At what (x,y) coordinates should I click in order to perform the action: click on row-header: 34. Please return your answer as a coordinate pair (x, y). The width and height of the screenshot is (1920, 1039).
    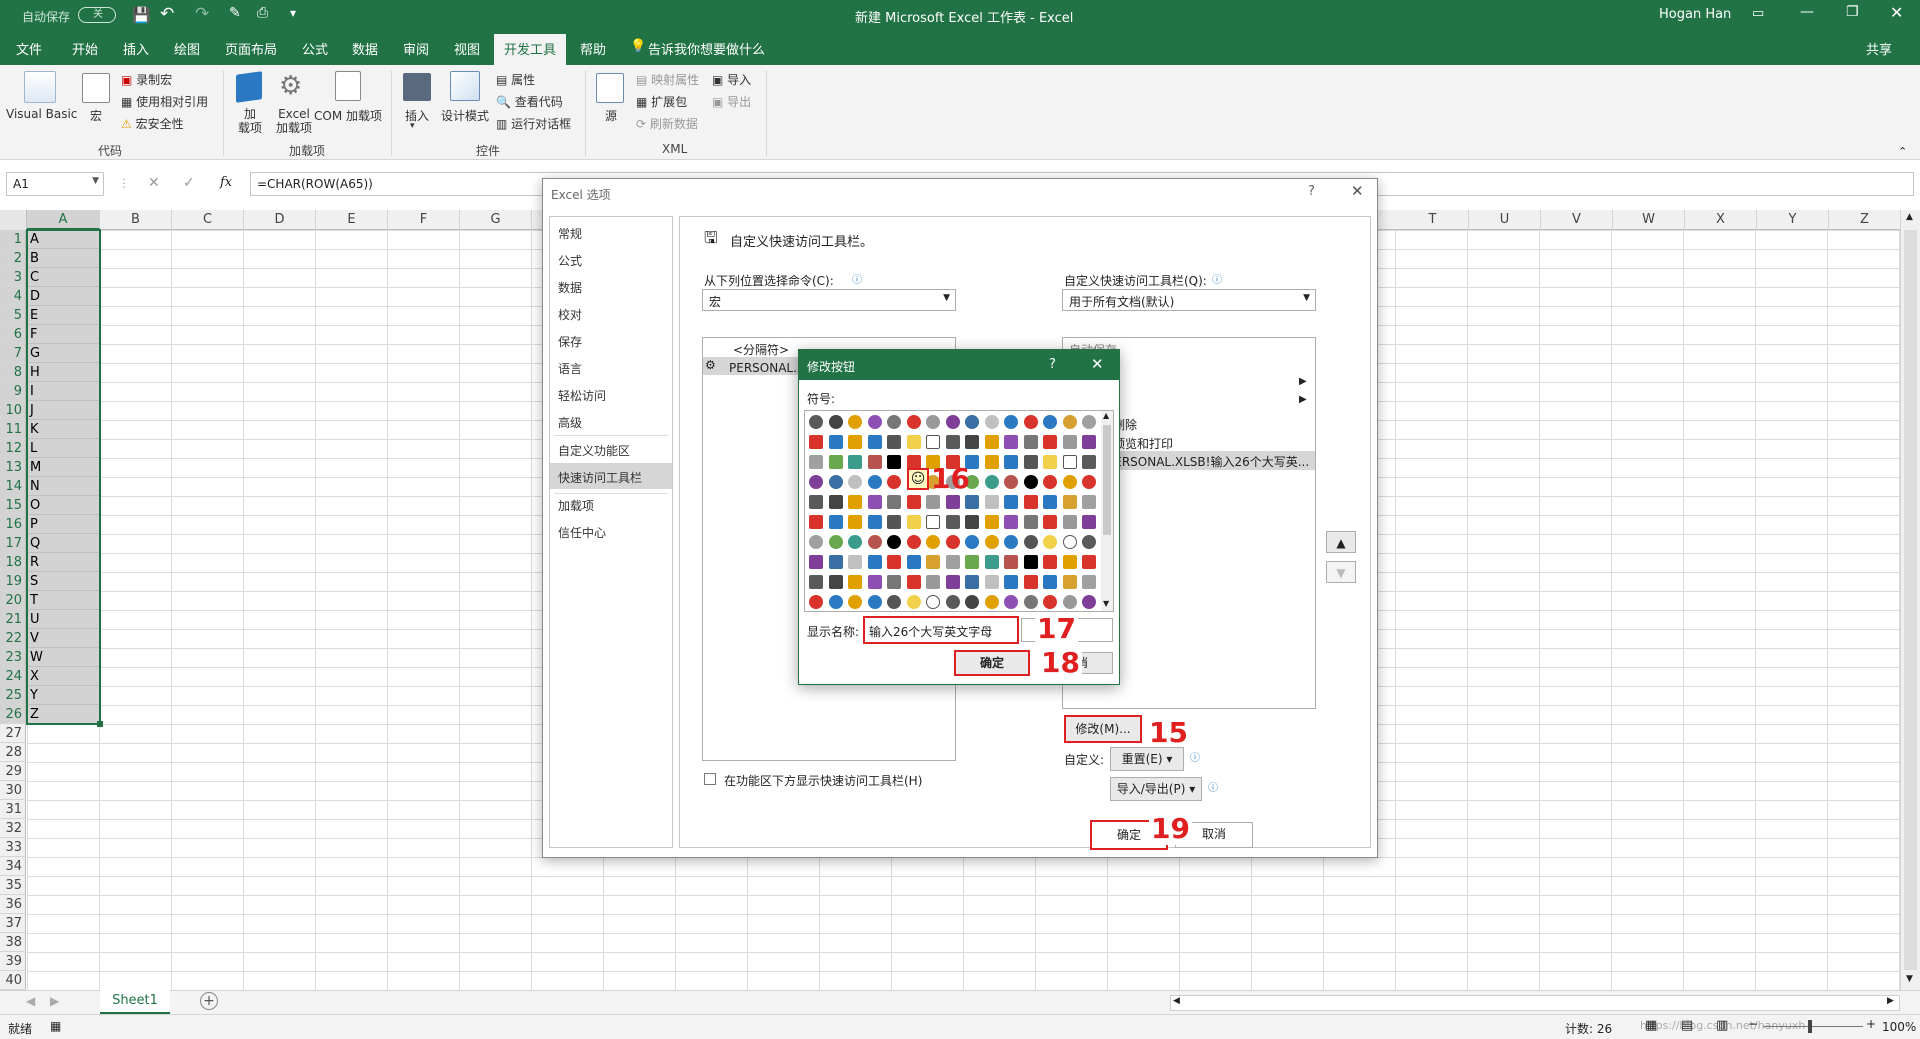
    Looking at the image, I should click on (13, 866).